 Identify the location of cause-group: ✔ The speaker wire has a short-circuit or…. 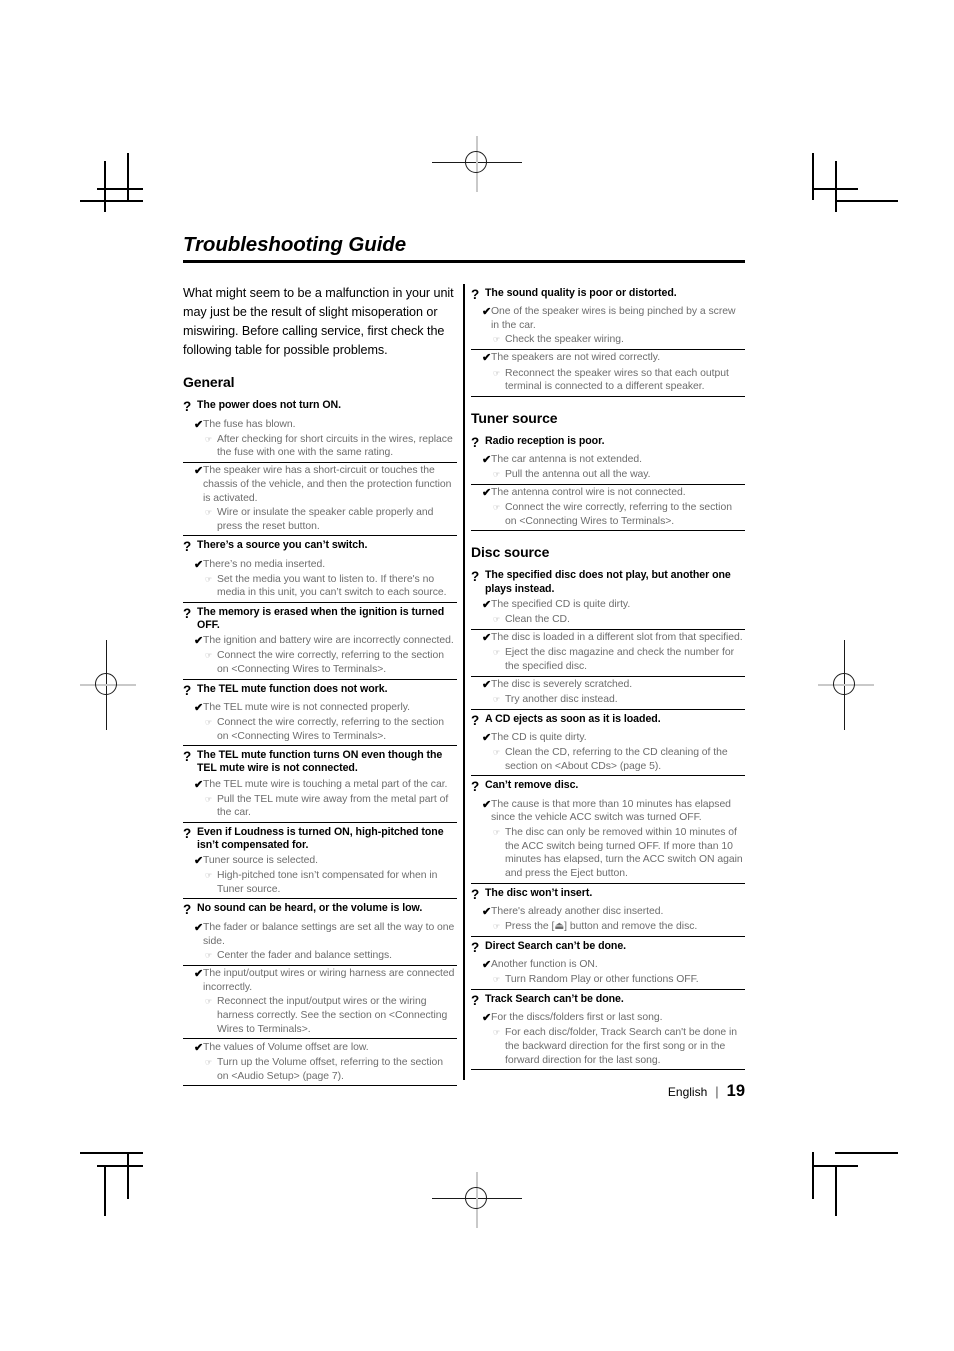
(320, 498).